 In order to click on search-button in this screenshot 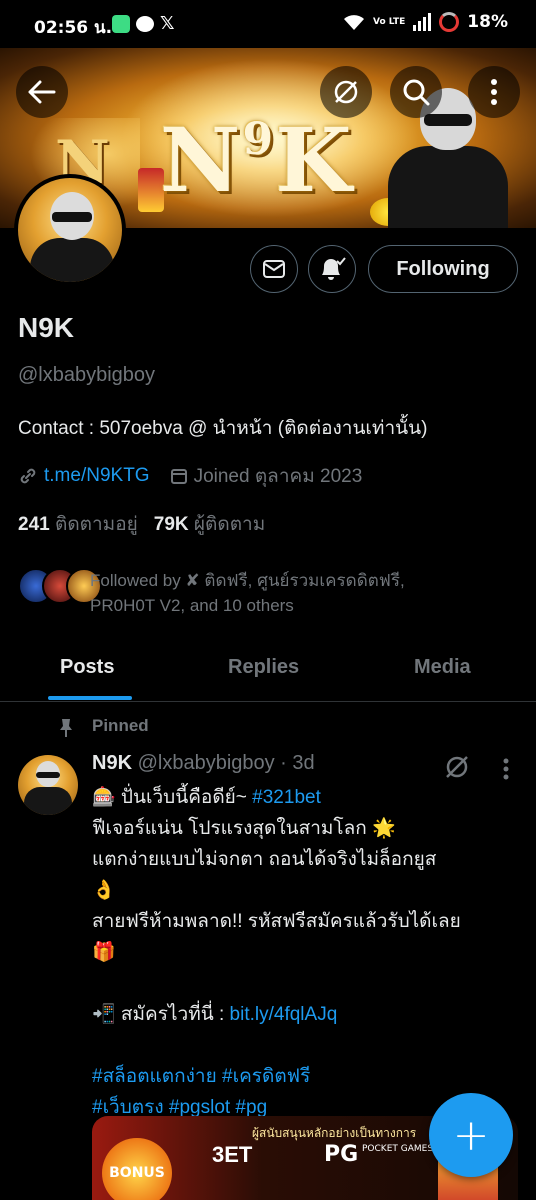, I will do `click(416, 92)`.